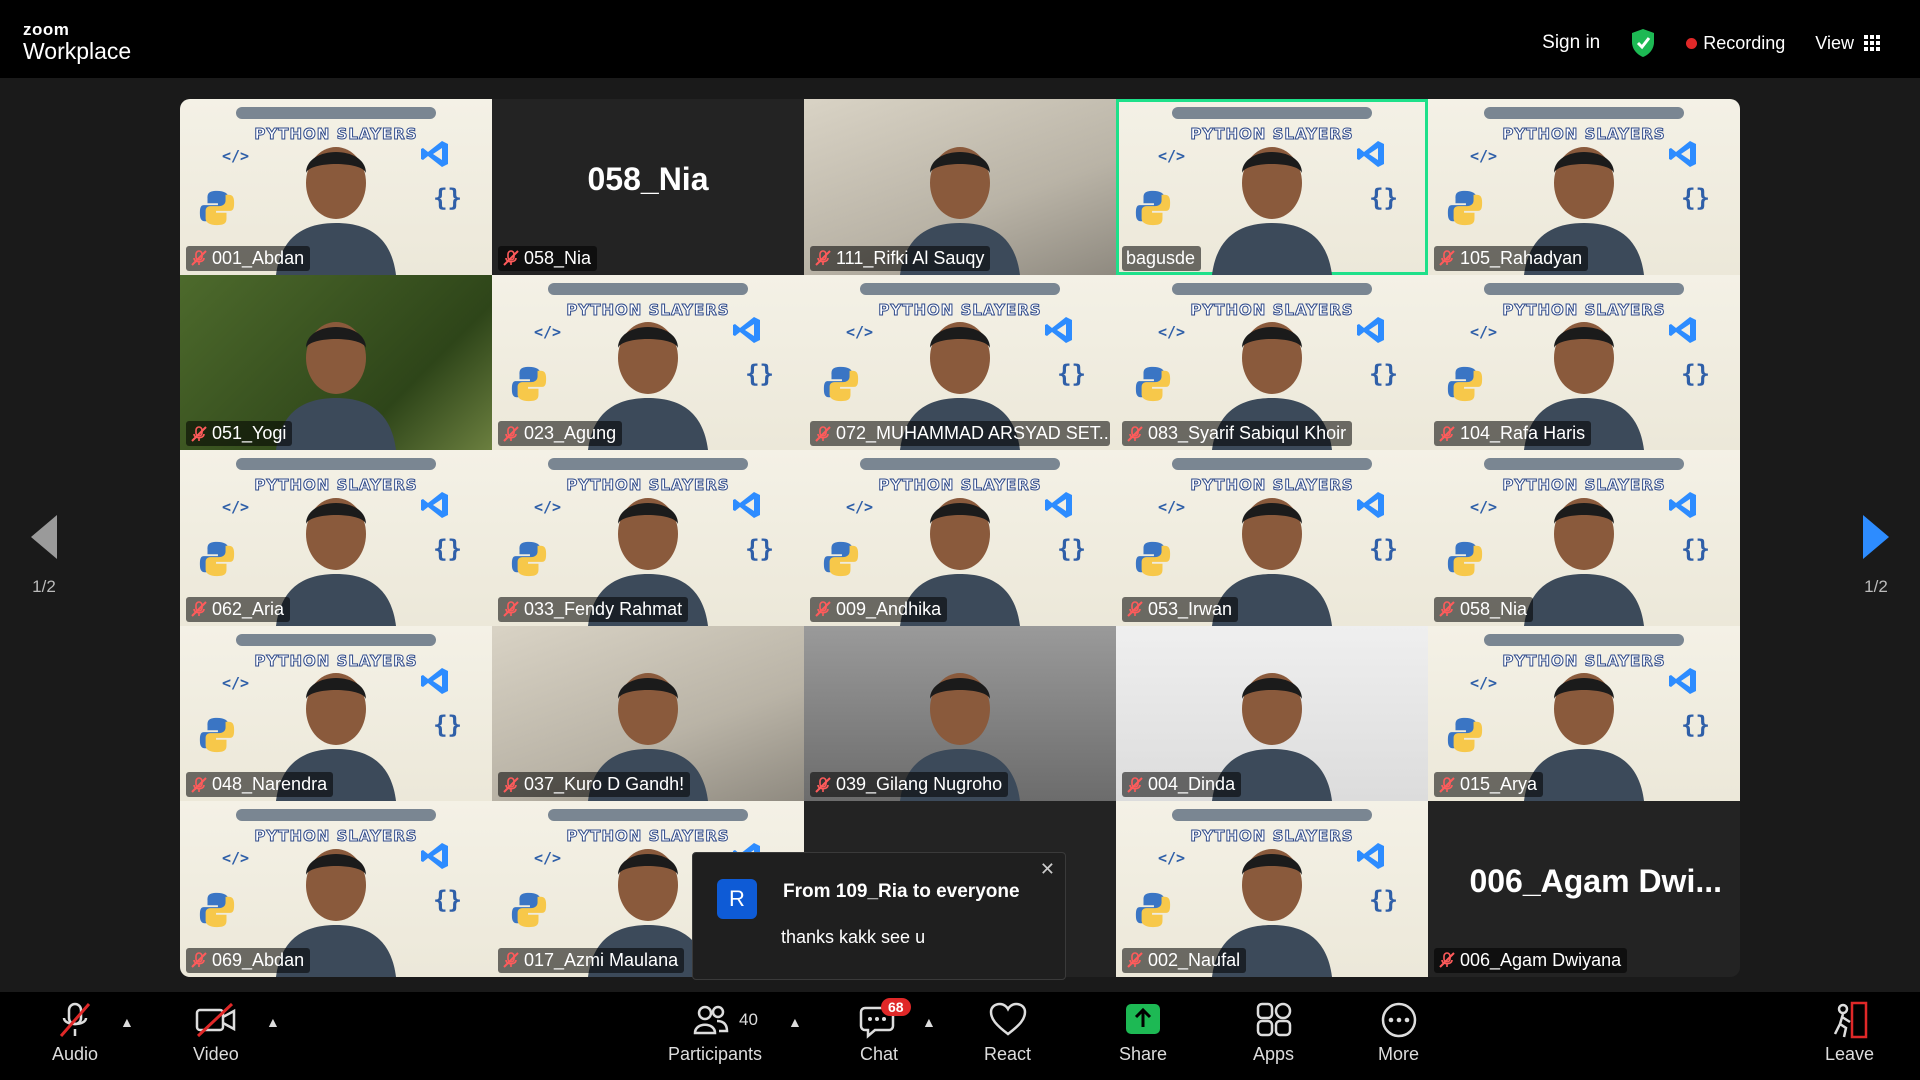  I want to click on leave-button: Leave, so click(1849, 1032).